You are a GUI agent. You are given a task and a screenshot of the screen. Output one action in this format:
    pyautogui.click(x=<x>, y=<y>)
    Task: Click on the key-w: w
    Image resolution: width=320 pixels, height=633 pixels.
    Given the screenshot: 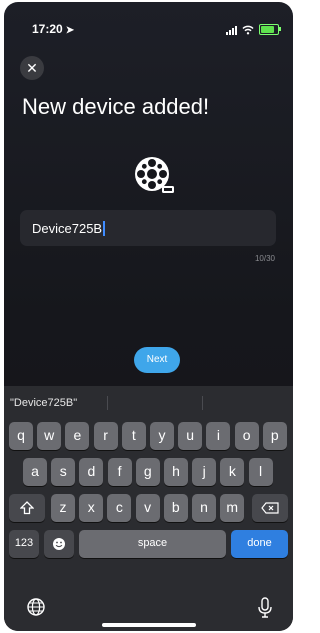 What is the action you would take?
    pyautogui.click(x=49, y=436)
    